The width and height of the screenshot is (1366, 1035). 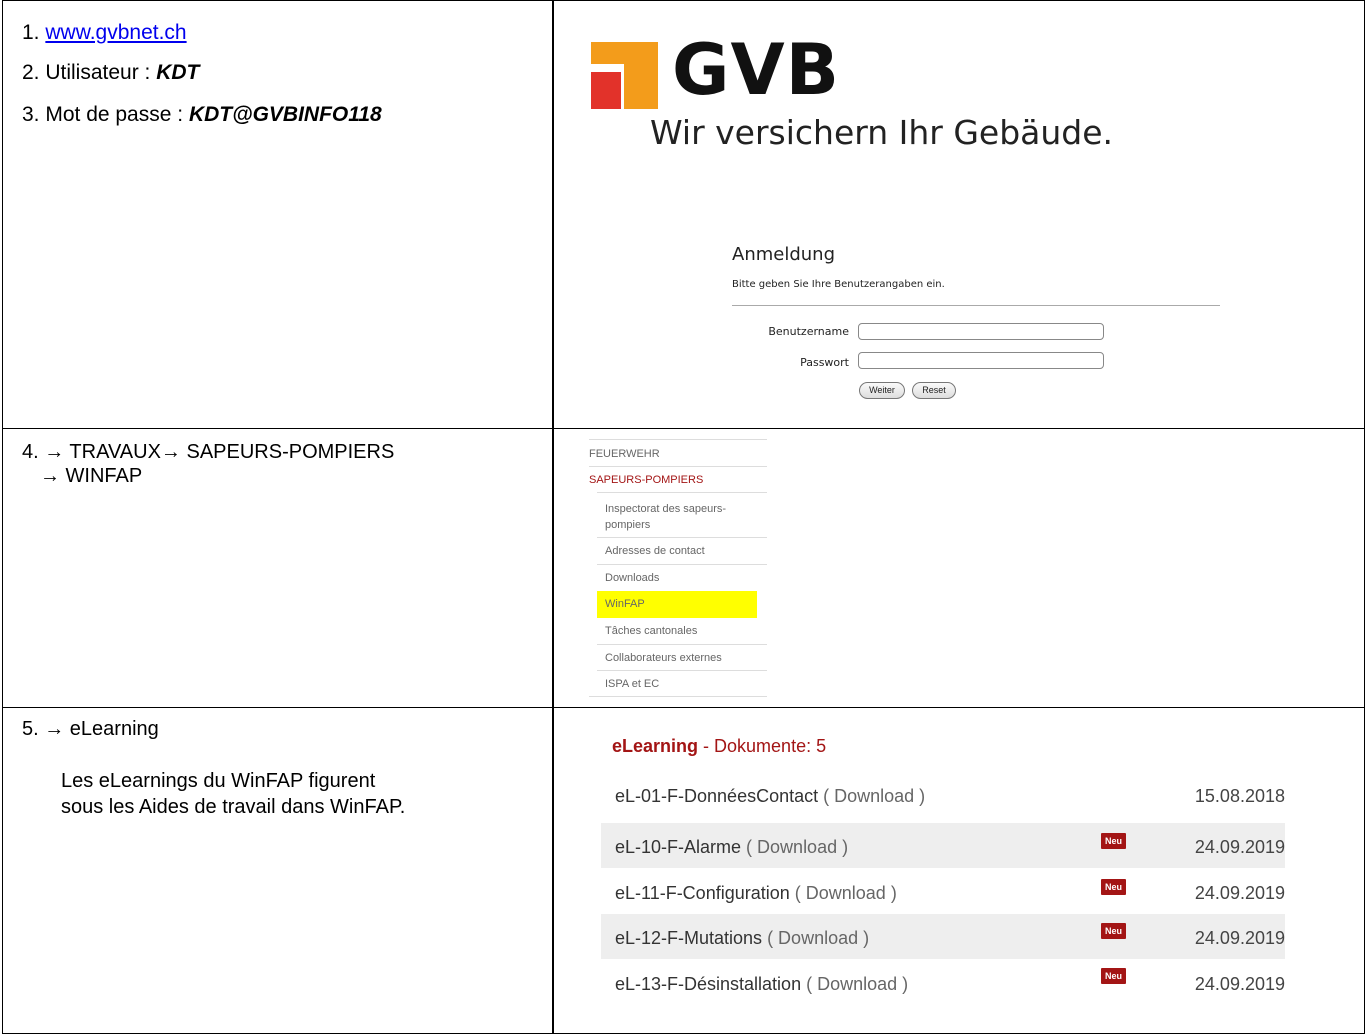 I want to click on document-name: eL-10-F-Alarme, so click(x=678, y=847).